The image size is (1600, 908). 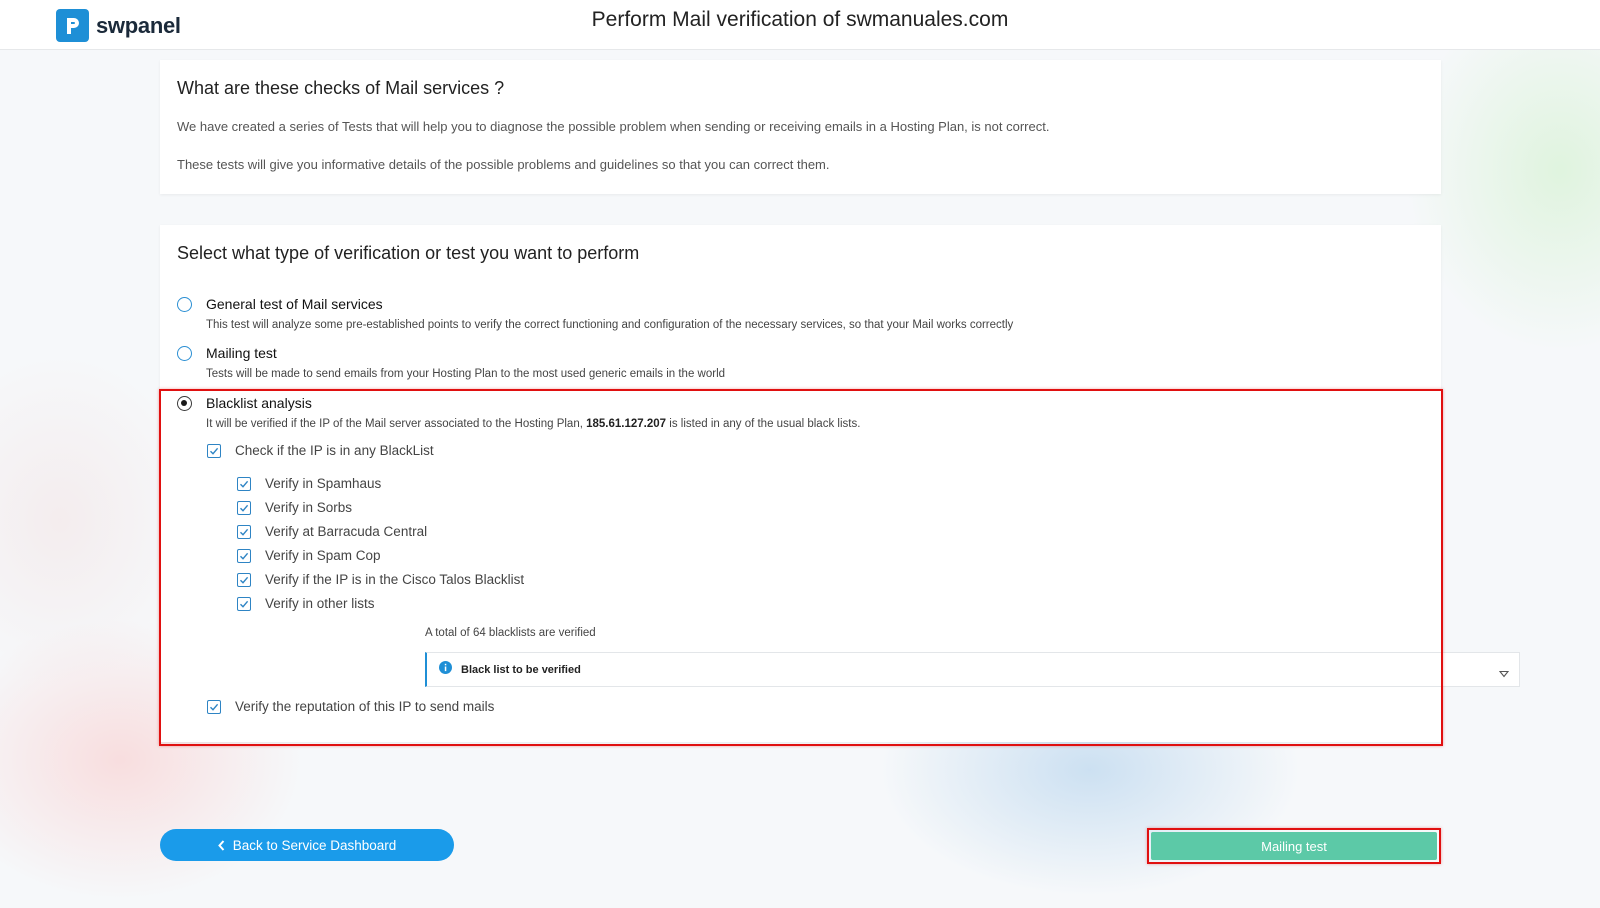 What do you see at coordinates (294, 304) in the screenshot?
I see `general-test-label: General test of Mail services` at bounding box center [294, 304].